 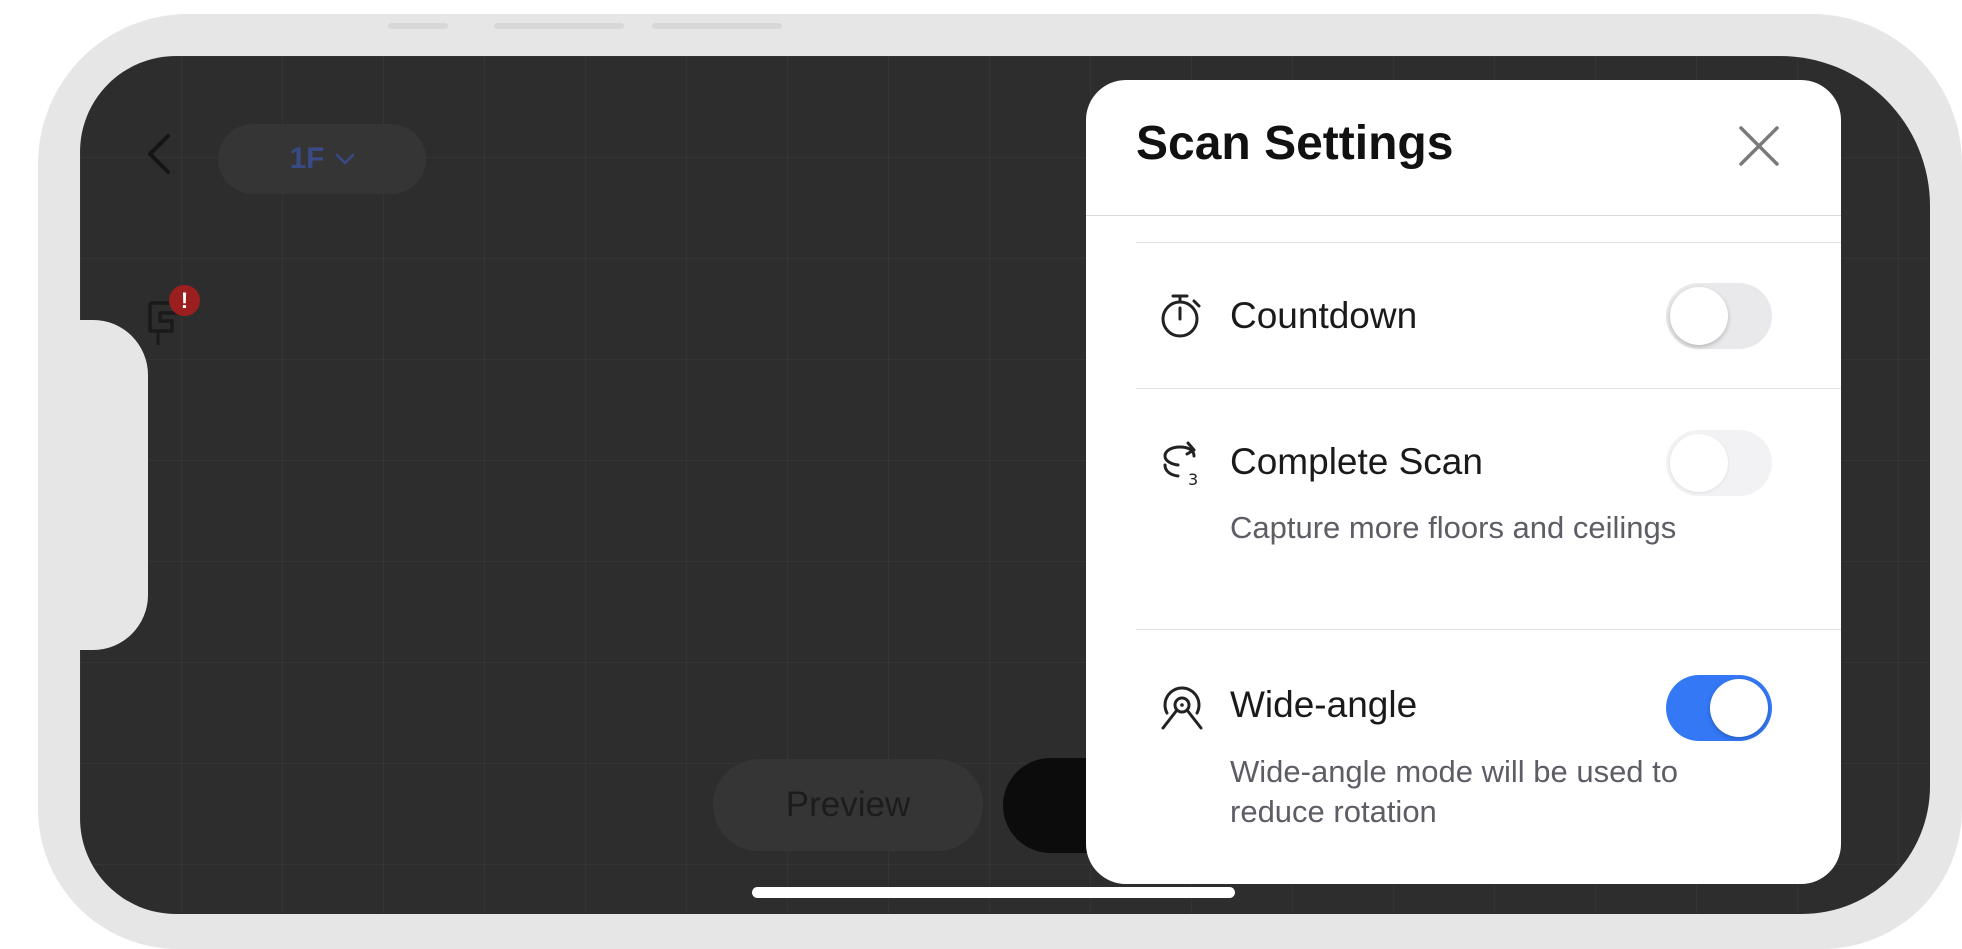 I want to click on rotate-3-icon: 3, so click(x=1180, y=464).